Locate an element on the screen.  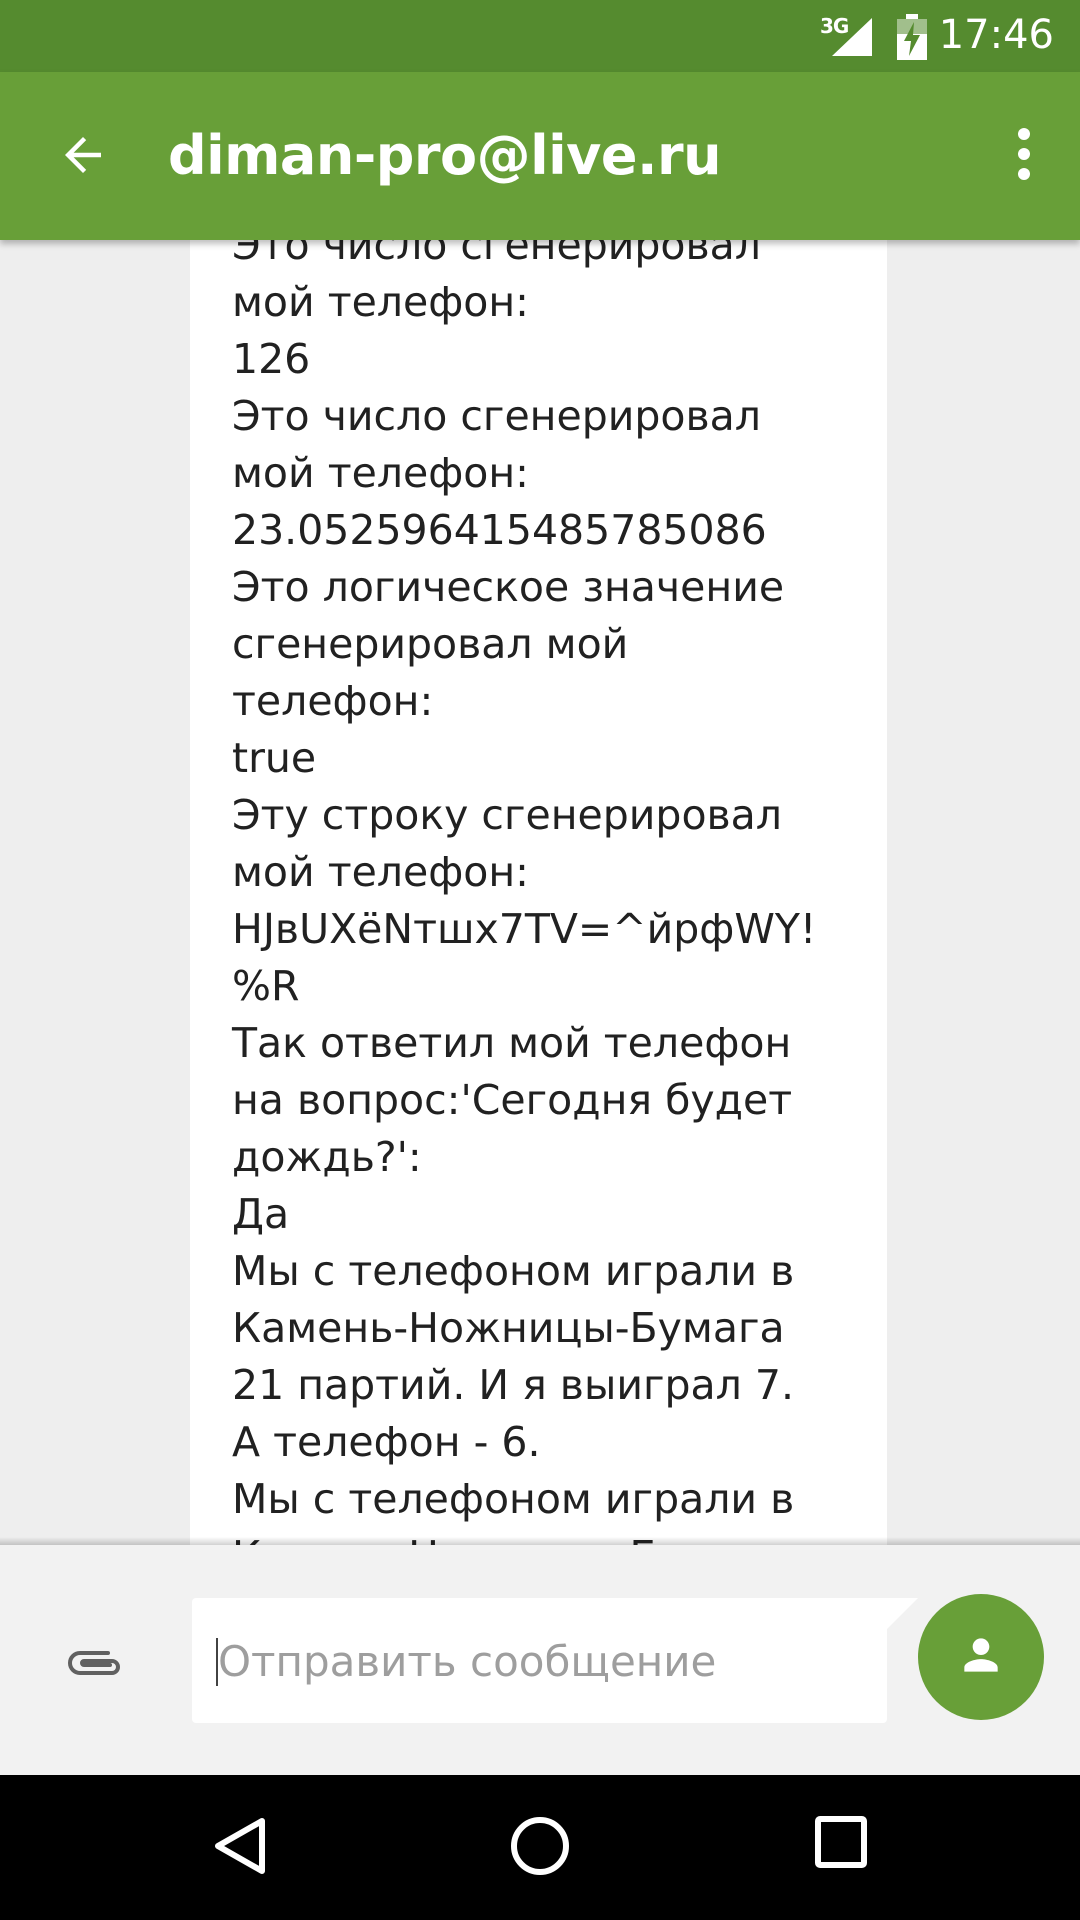
nav-home-icon is located at coordinates (540, 1848).